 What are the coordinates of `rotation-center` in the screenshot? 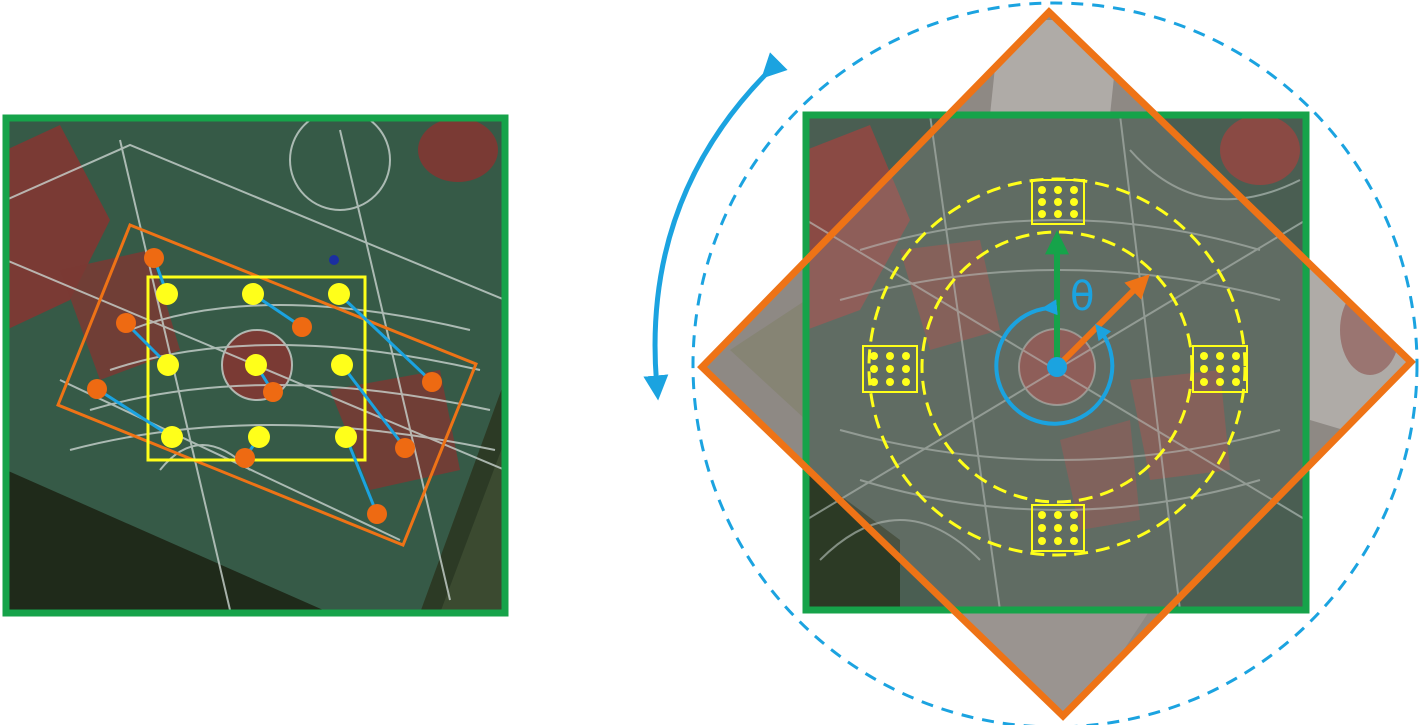 It's located at (1057, 367).